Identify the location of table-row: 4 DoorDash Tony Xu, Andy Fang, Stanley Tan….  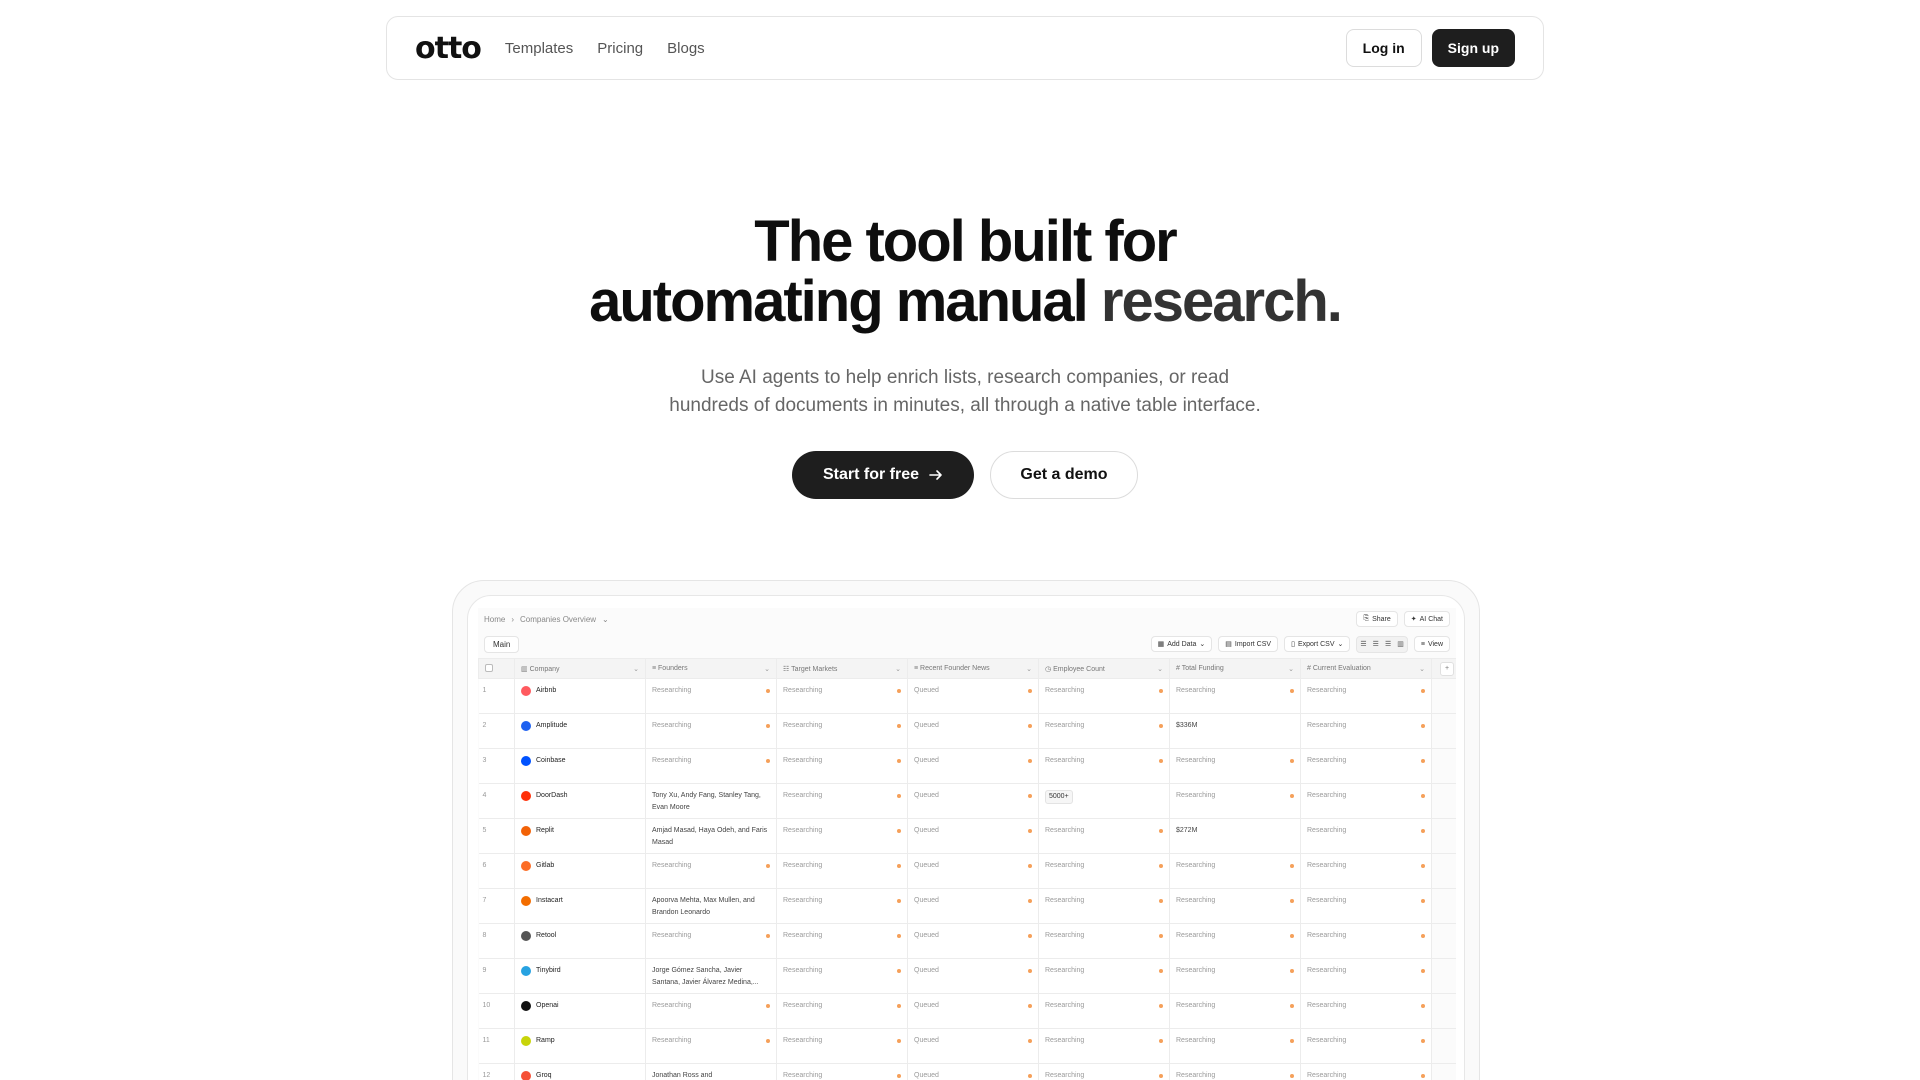
(967, 801).